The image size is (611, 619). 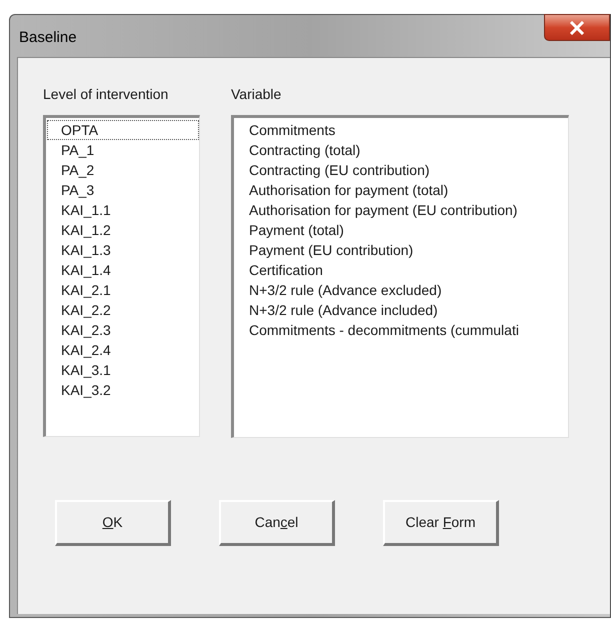 I want to click on list-item: Commitments - decommitments (cummulati, so click(x=401, y=330).